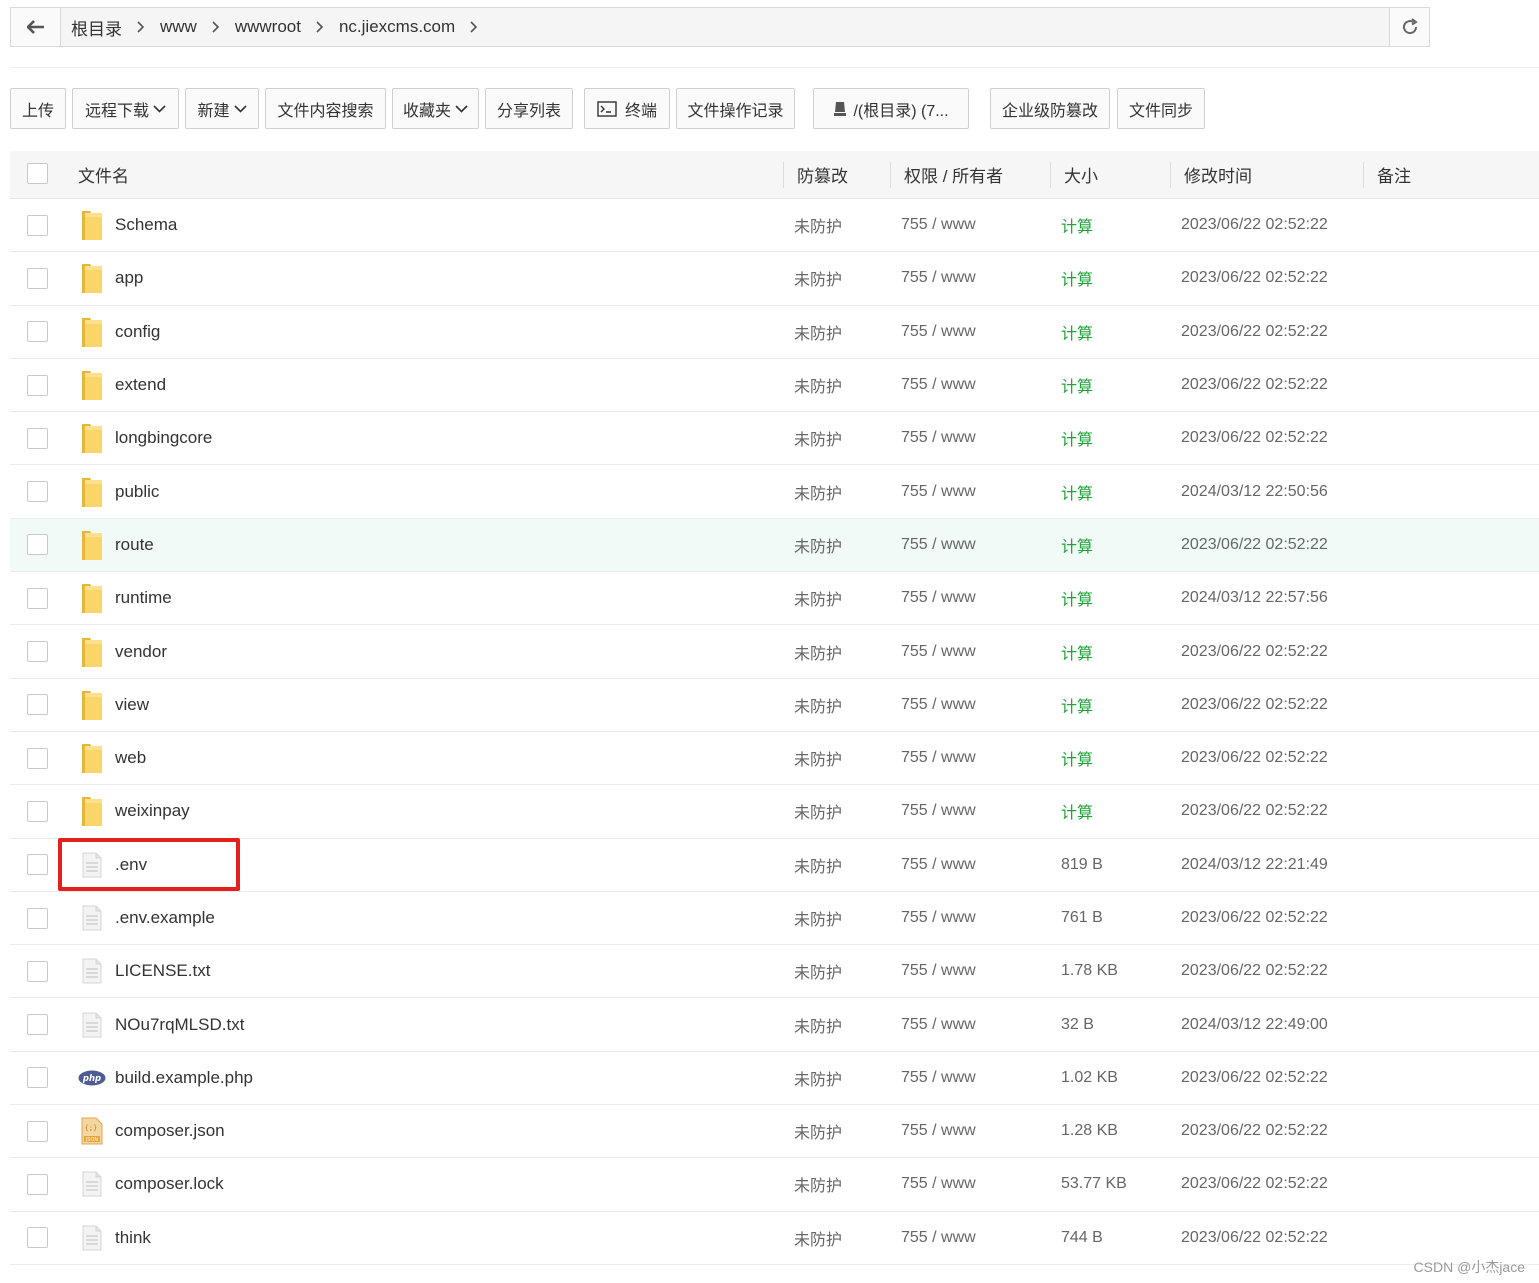 Image resolution: width=1539 pixels, height=1283 pixels. I want to click on share-list-button: 分享列表, so click(529, 108).